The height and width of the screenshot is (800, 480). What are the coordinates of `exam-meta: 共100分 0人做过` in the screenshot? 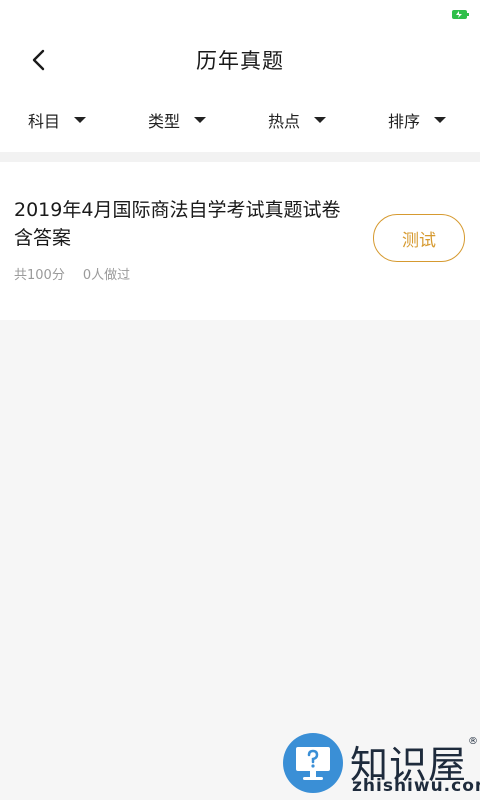 It's located at (72, 273).